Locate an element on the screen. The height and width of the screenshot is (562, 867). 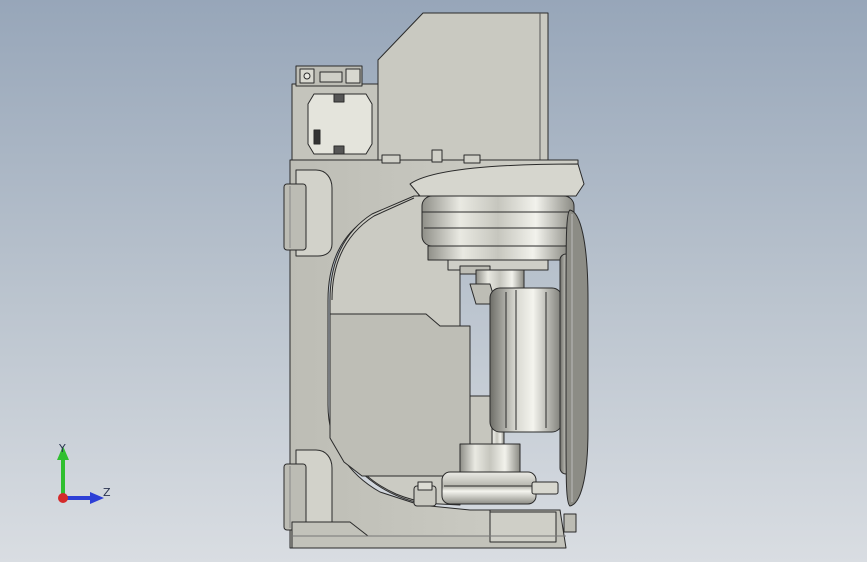
center-block is located at coordinates (400, 395).